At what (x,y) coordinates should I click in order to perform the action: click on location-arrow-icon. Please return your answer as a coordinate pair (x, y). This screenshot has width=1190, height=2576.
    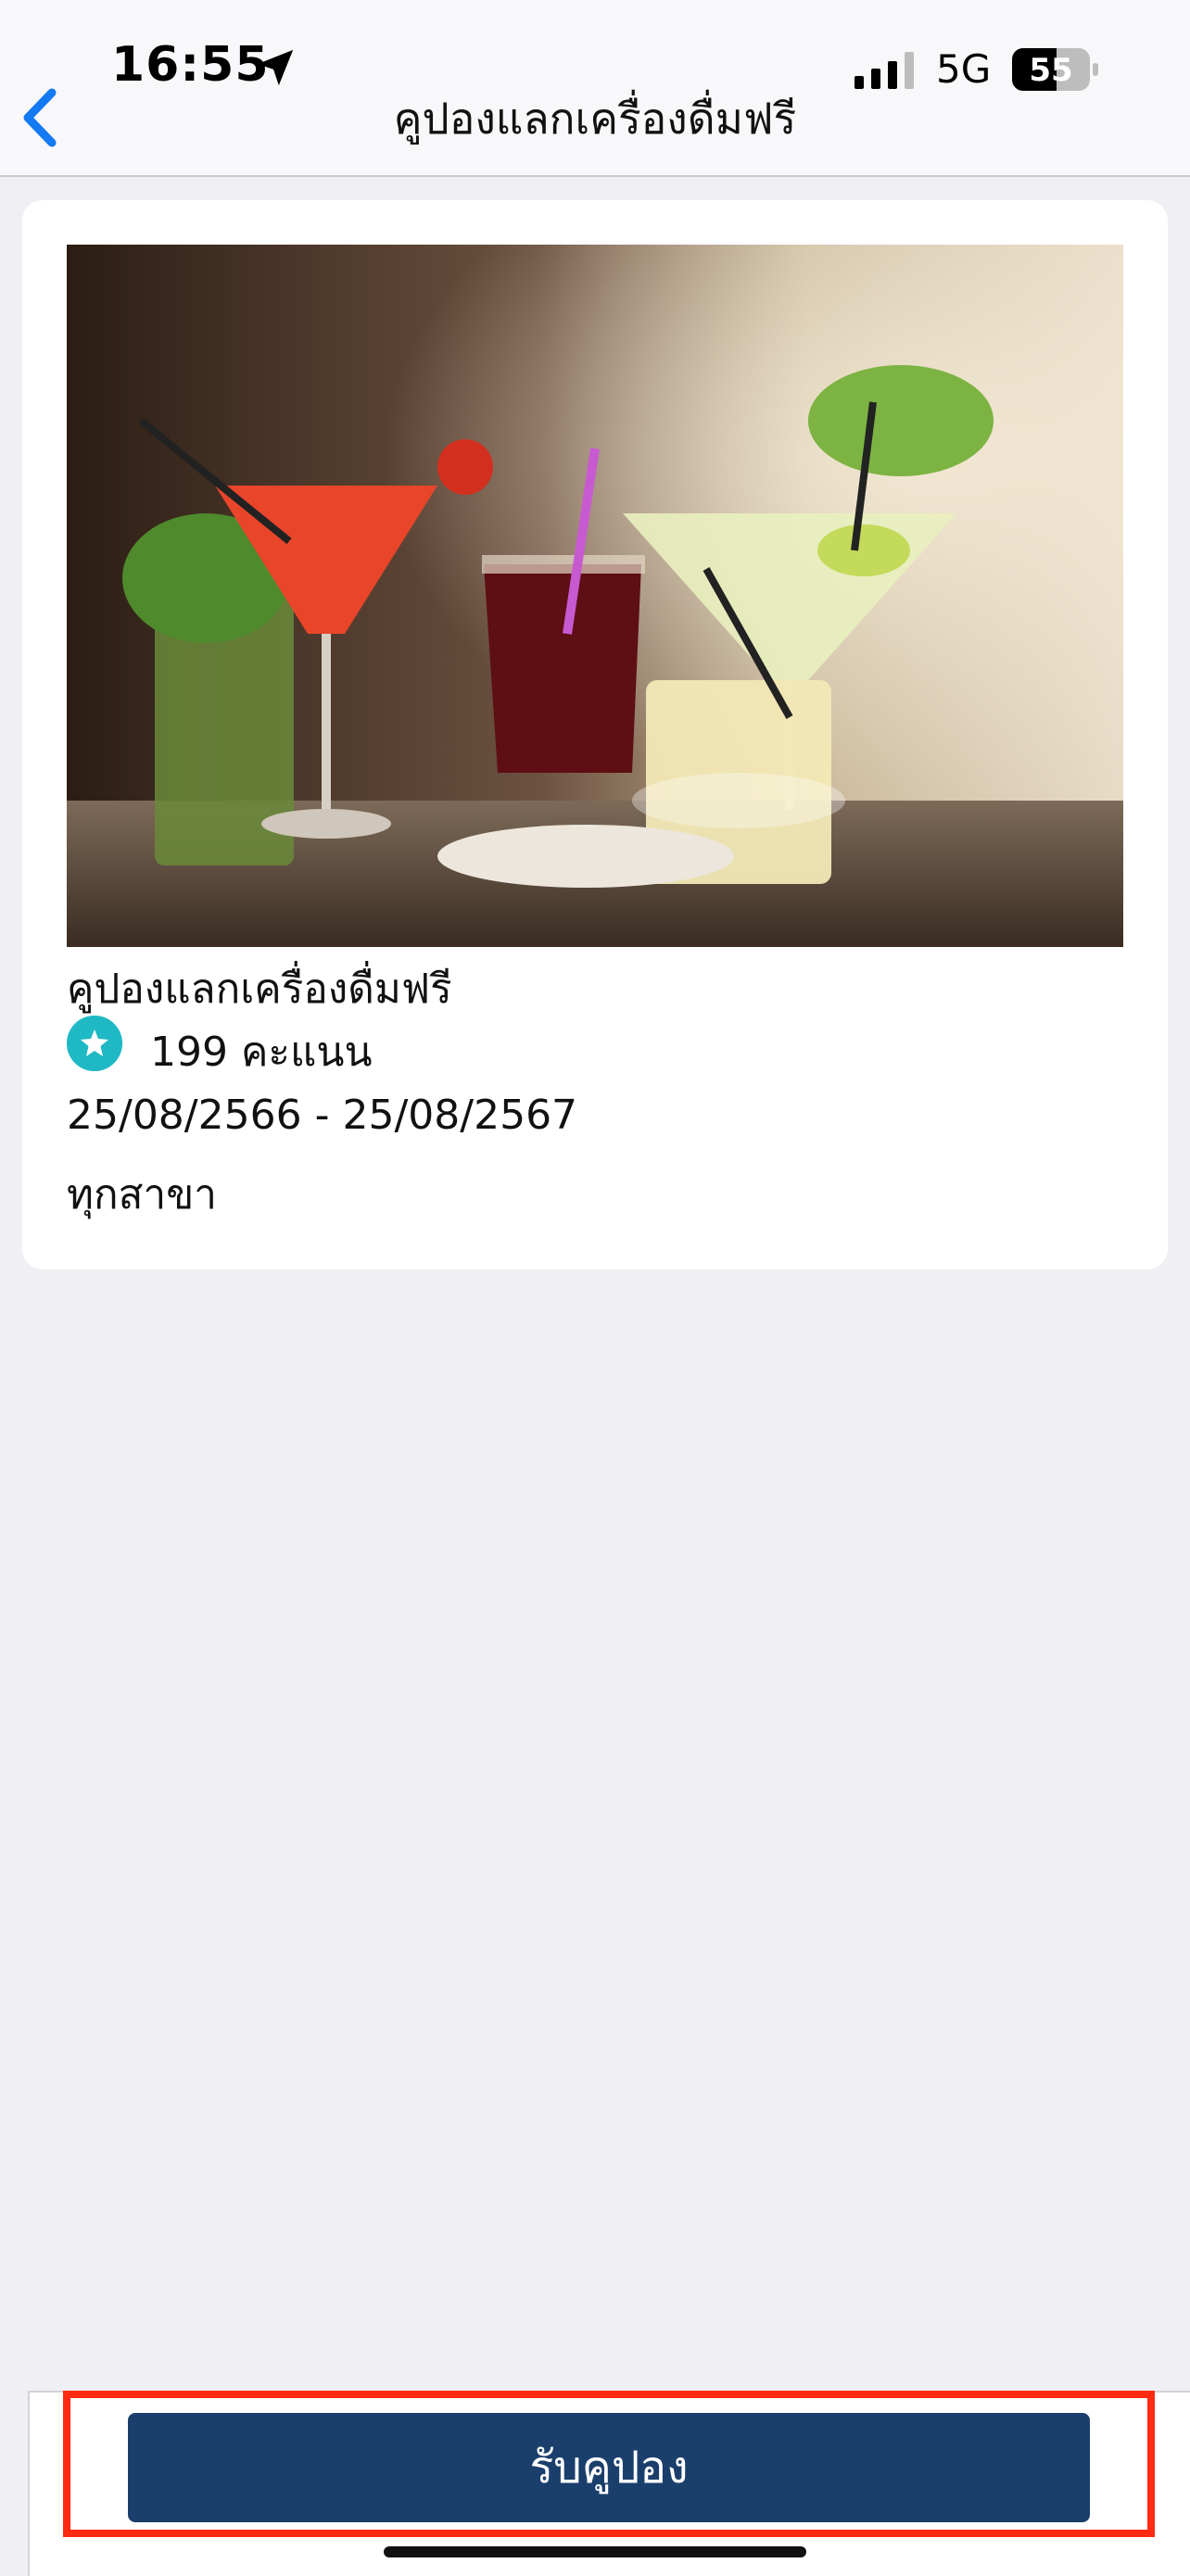
    Looking at the image, I should click on (275, 68).